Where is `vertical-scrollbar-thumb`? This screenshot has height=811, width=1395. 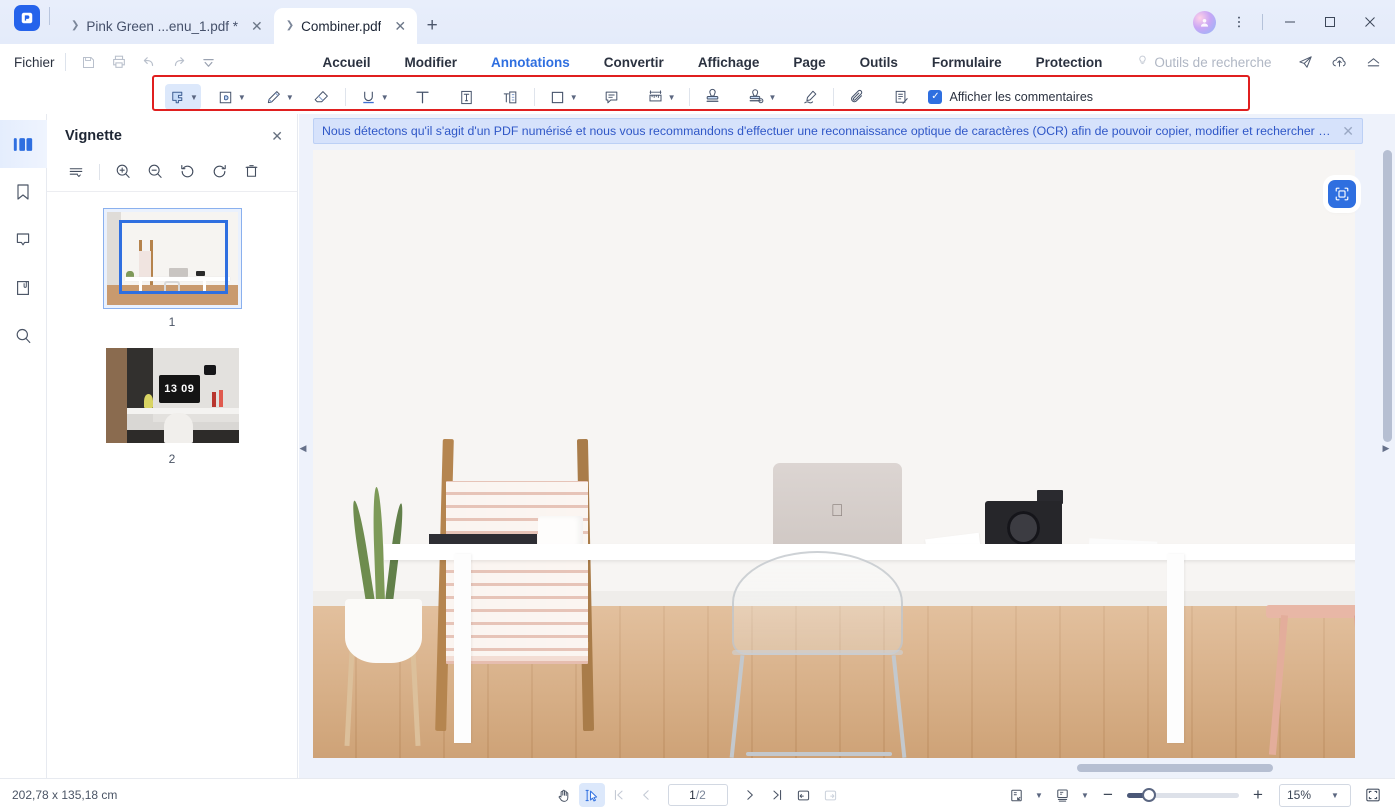
vertical-scrollbar-thumb is located at coordinates (1387, 296).